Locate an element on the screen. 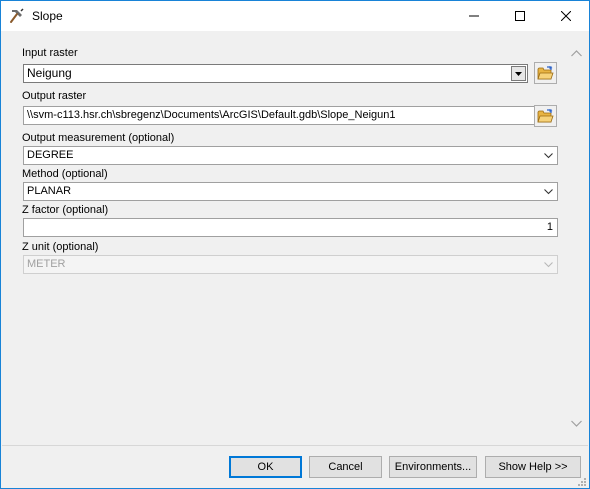 Image resolution: width=590 pixels, height=489 pixels. minimize-button is located at coordinates (474, 16).